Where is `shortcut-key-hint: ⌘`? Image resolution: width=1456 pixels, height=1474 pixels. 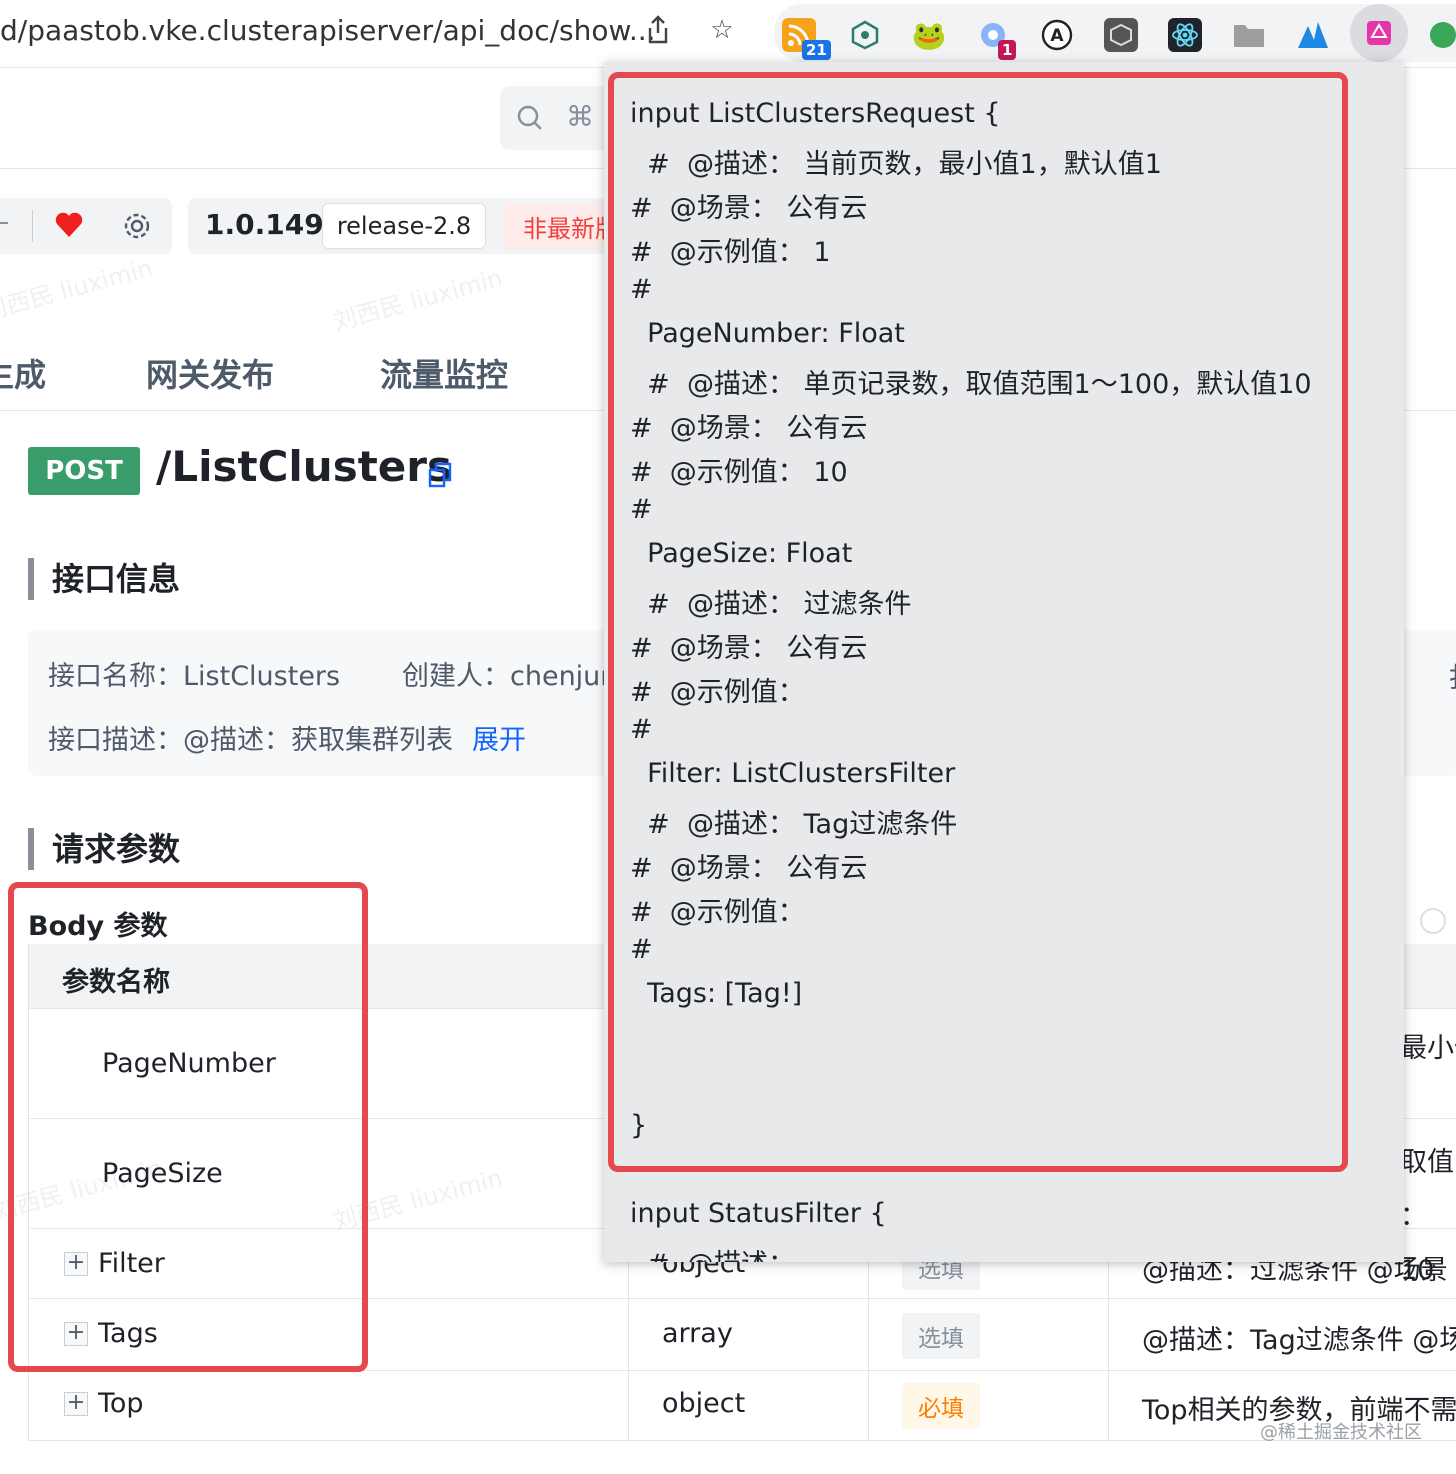
shortcut-key-hint: ⌘ is located at coordinates (580, 116).